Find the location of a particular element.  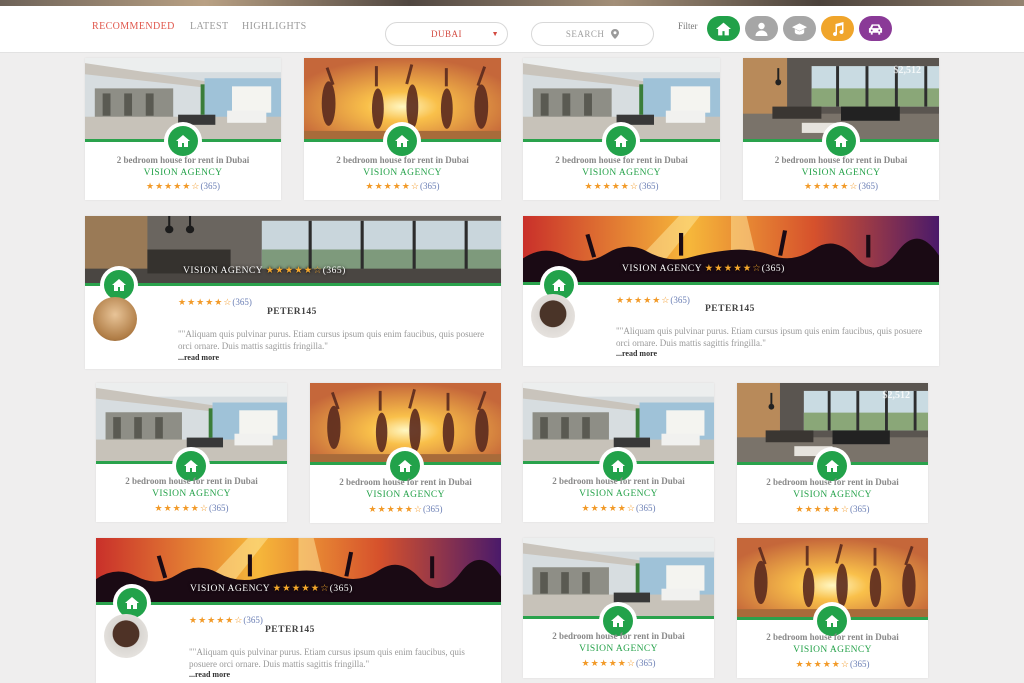

filter-car-button is located at coordinates (875, 28).